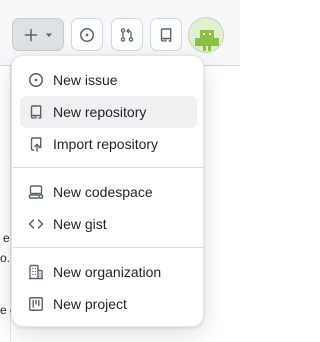 The width and height of the screenshot is (320, 342). I want to click on menu-item-new-repository: New repository, so click(108, 112).